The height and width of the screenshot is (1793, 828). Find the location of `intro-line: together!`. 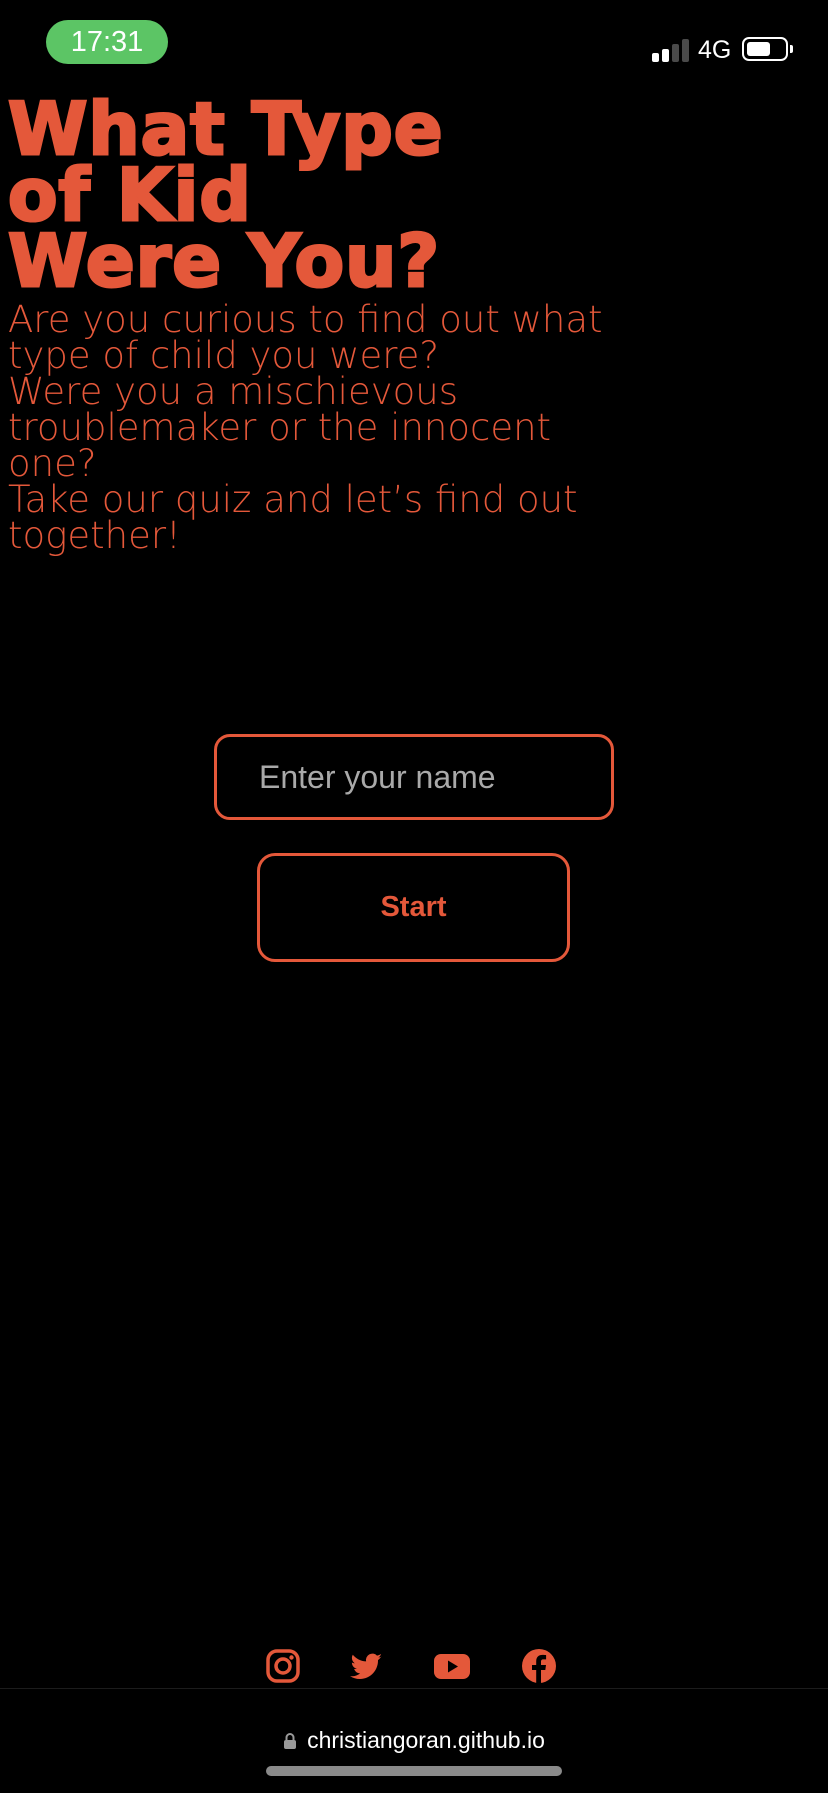

intro-line: together! is located at coordinates (94, 535).